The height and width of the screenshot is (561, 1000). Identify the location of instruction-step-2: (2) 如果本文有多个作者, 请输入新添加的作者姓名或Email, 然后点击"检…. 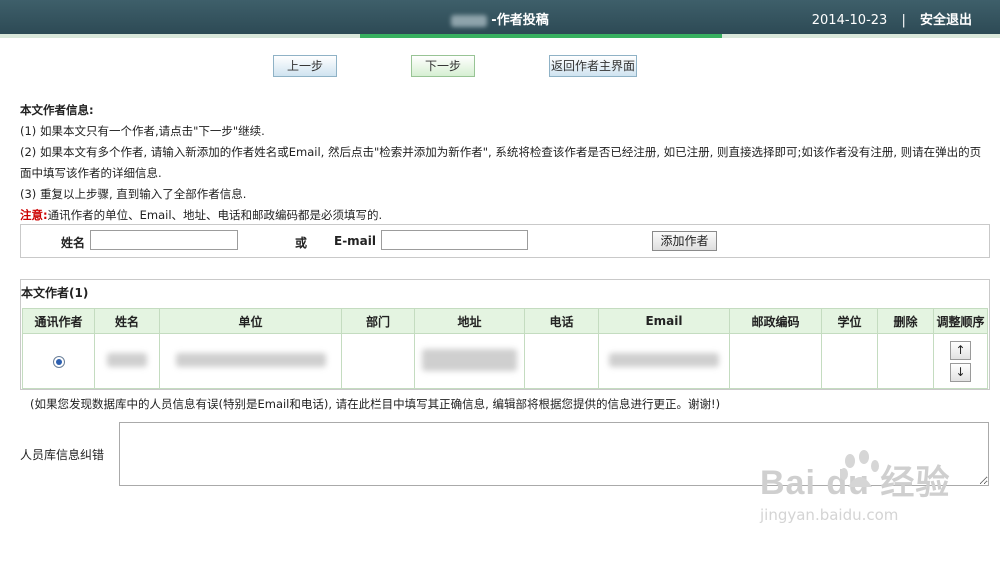
(501, 162).